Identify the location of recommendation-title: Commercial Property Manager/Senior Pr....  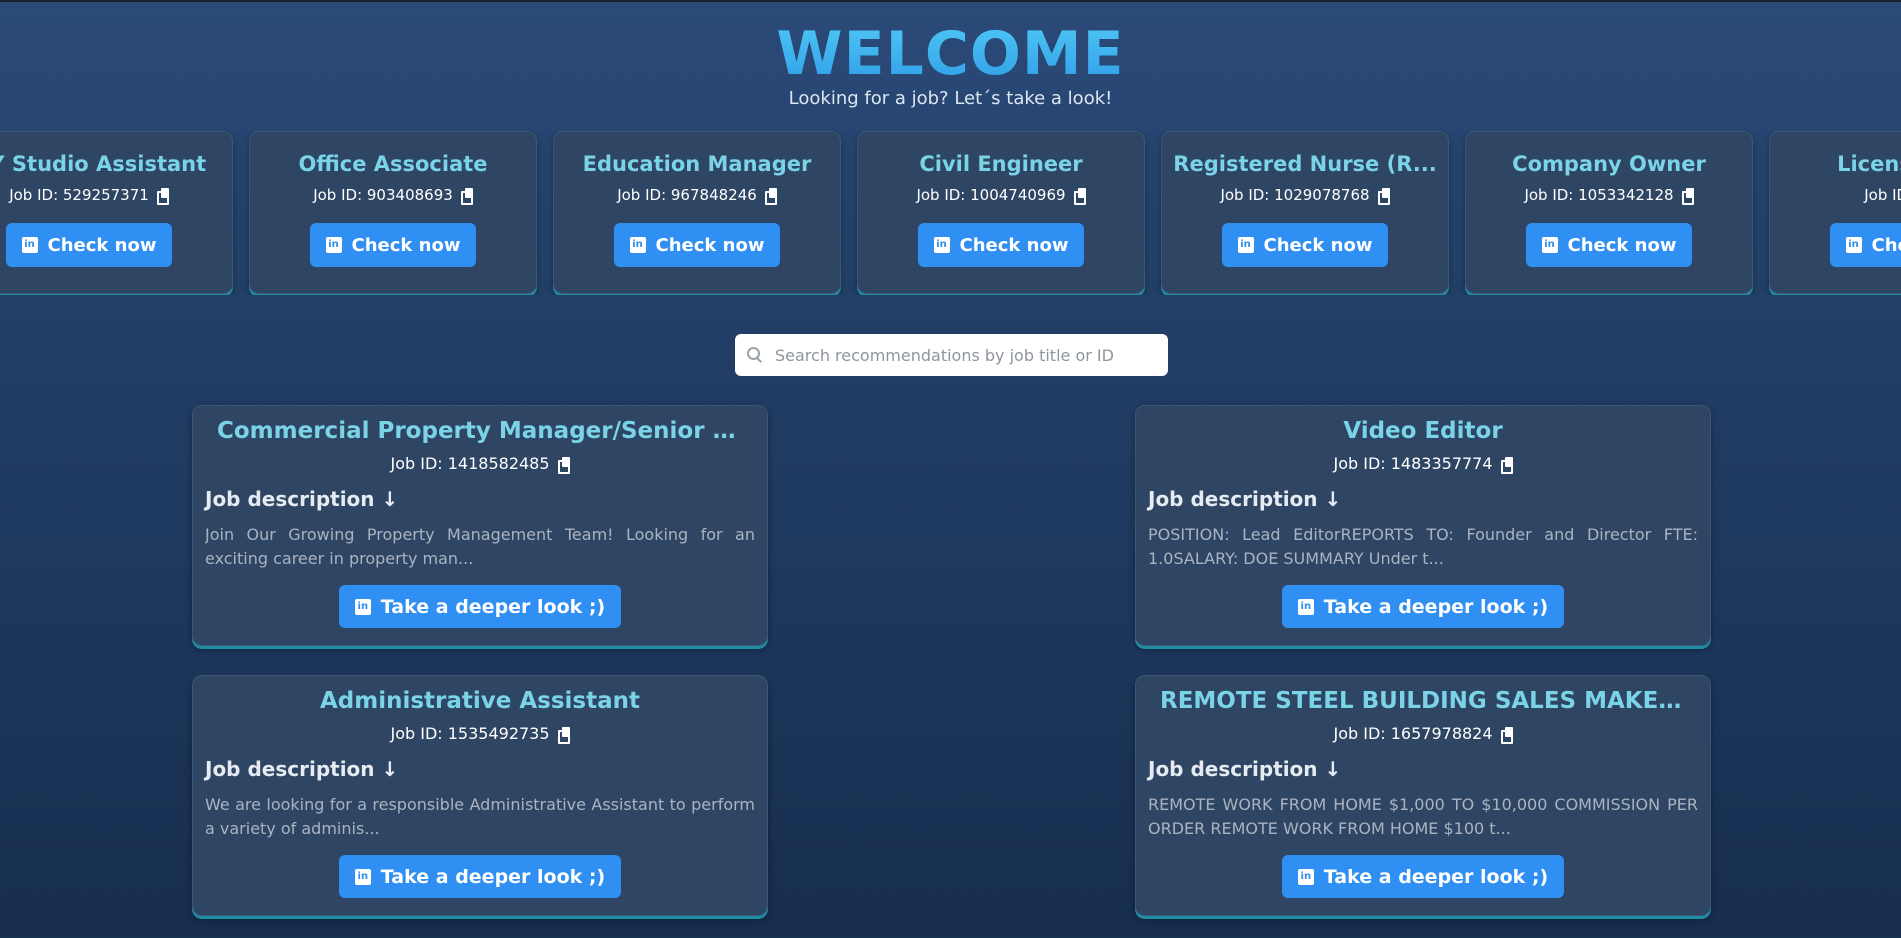
(486, 431).